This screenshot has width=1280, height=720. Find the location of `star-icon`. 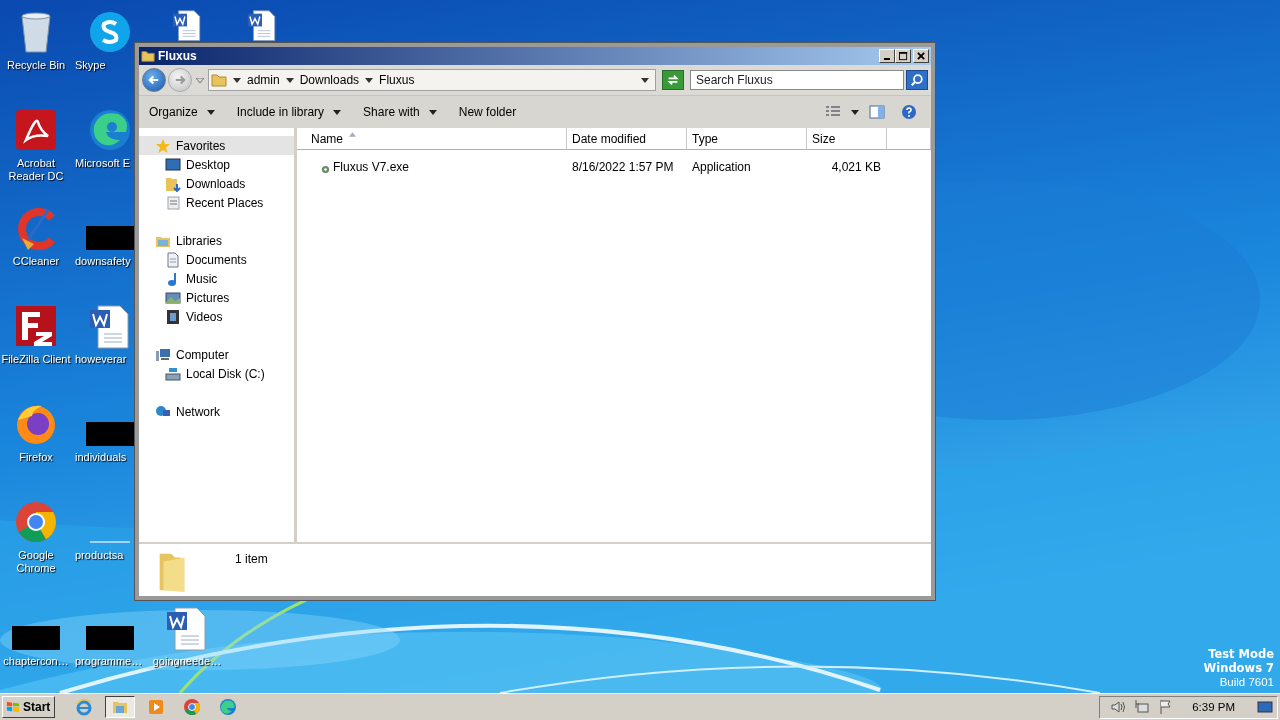

star-icon is located at coordinates (163, 145).